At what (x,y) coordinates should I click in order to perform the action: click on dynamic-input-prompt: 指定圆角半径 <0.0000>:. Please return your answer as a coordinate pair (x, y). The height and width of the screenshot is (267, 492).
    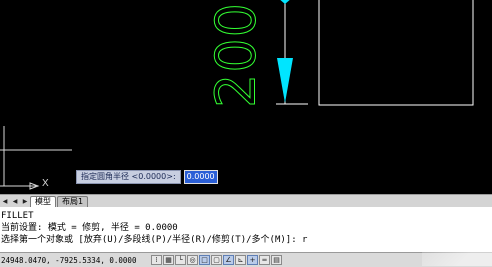
    Looking at the image, I should click on (128, 177).